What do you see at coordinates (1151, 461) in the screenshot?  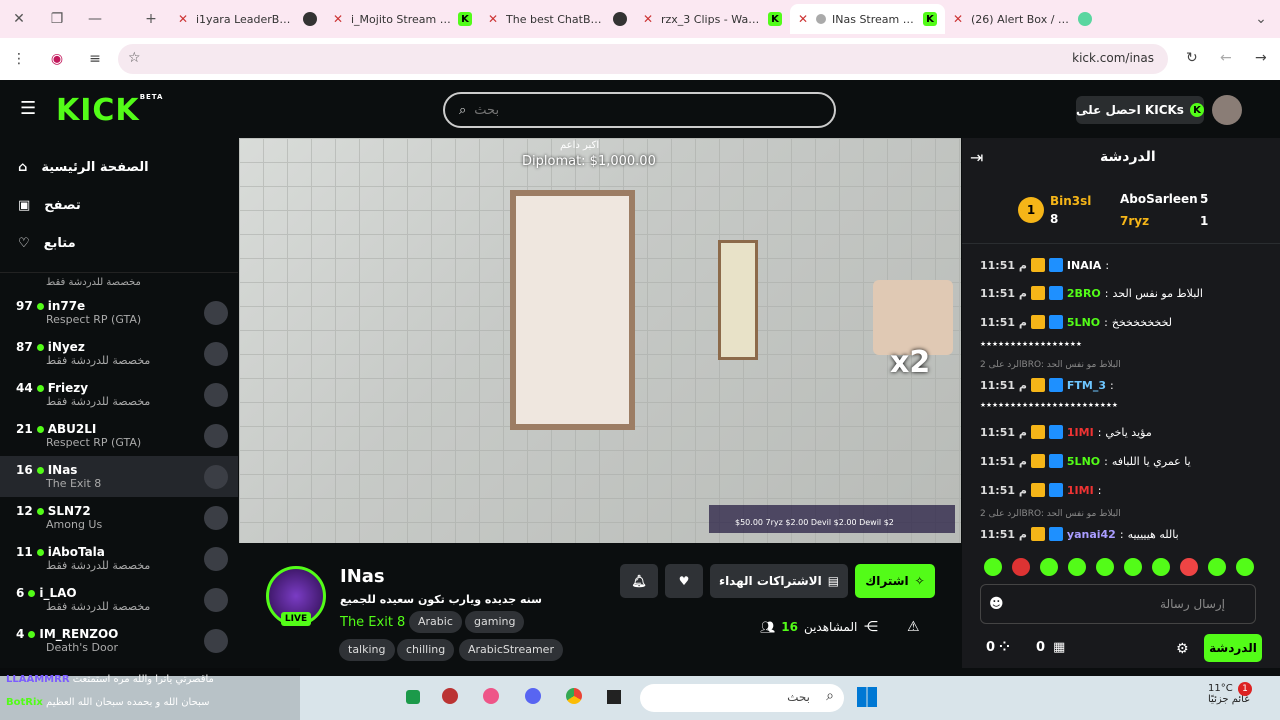 I see `chat-text: يا عمري يا اللبافه` at bounding box center [1151, 461].